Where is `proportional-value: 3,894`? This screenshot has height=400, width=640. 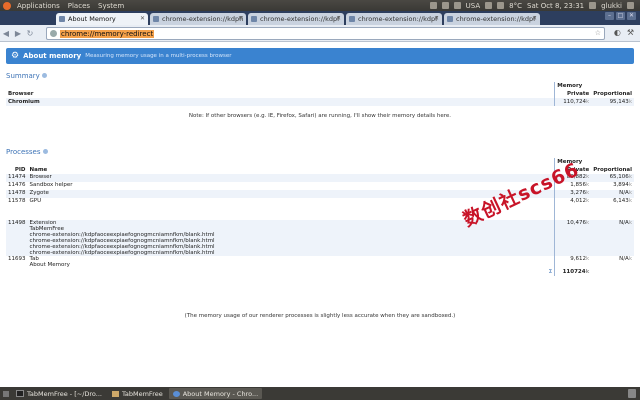
proportional-value: 3,894 is located at coordinates (621, 185).